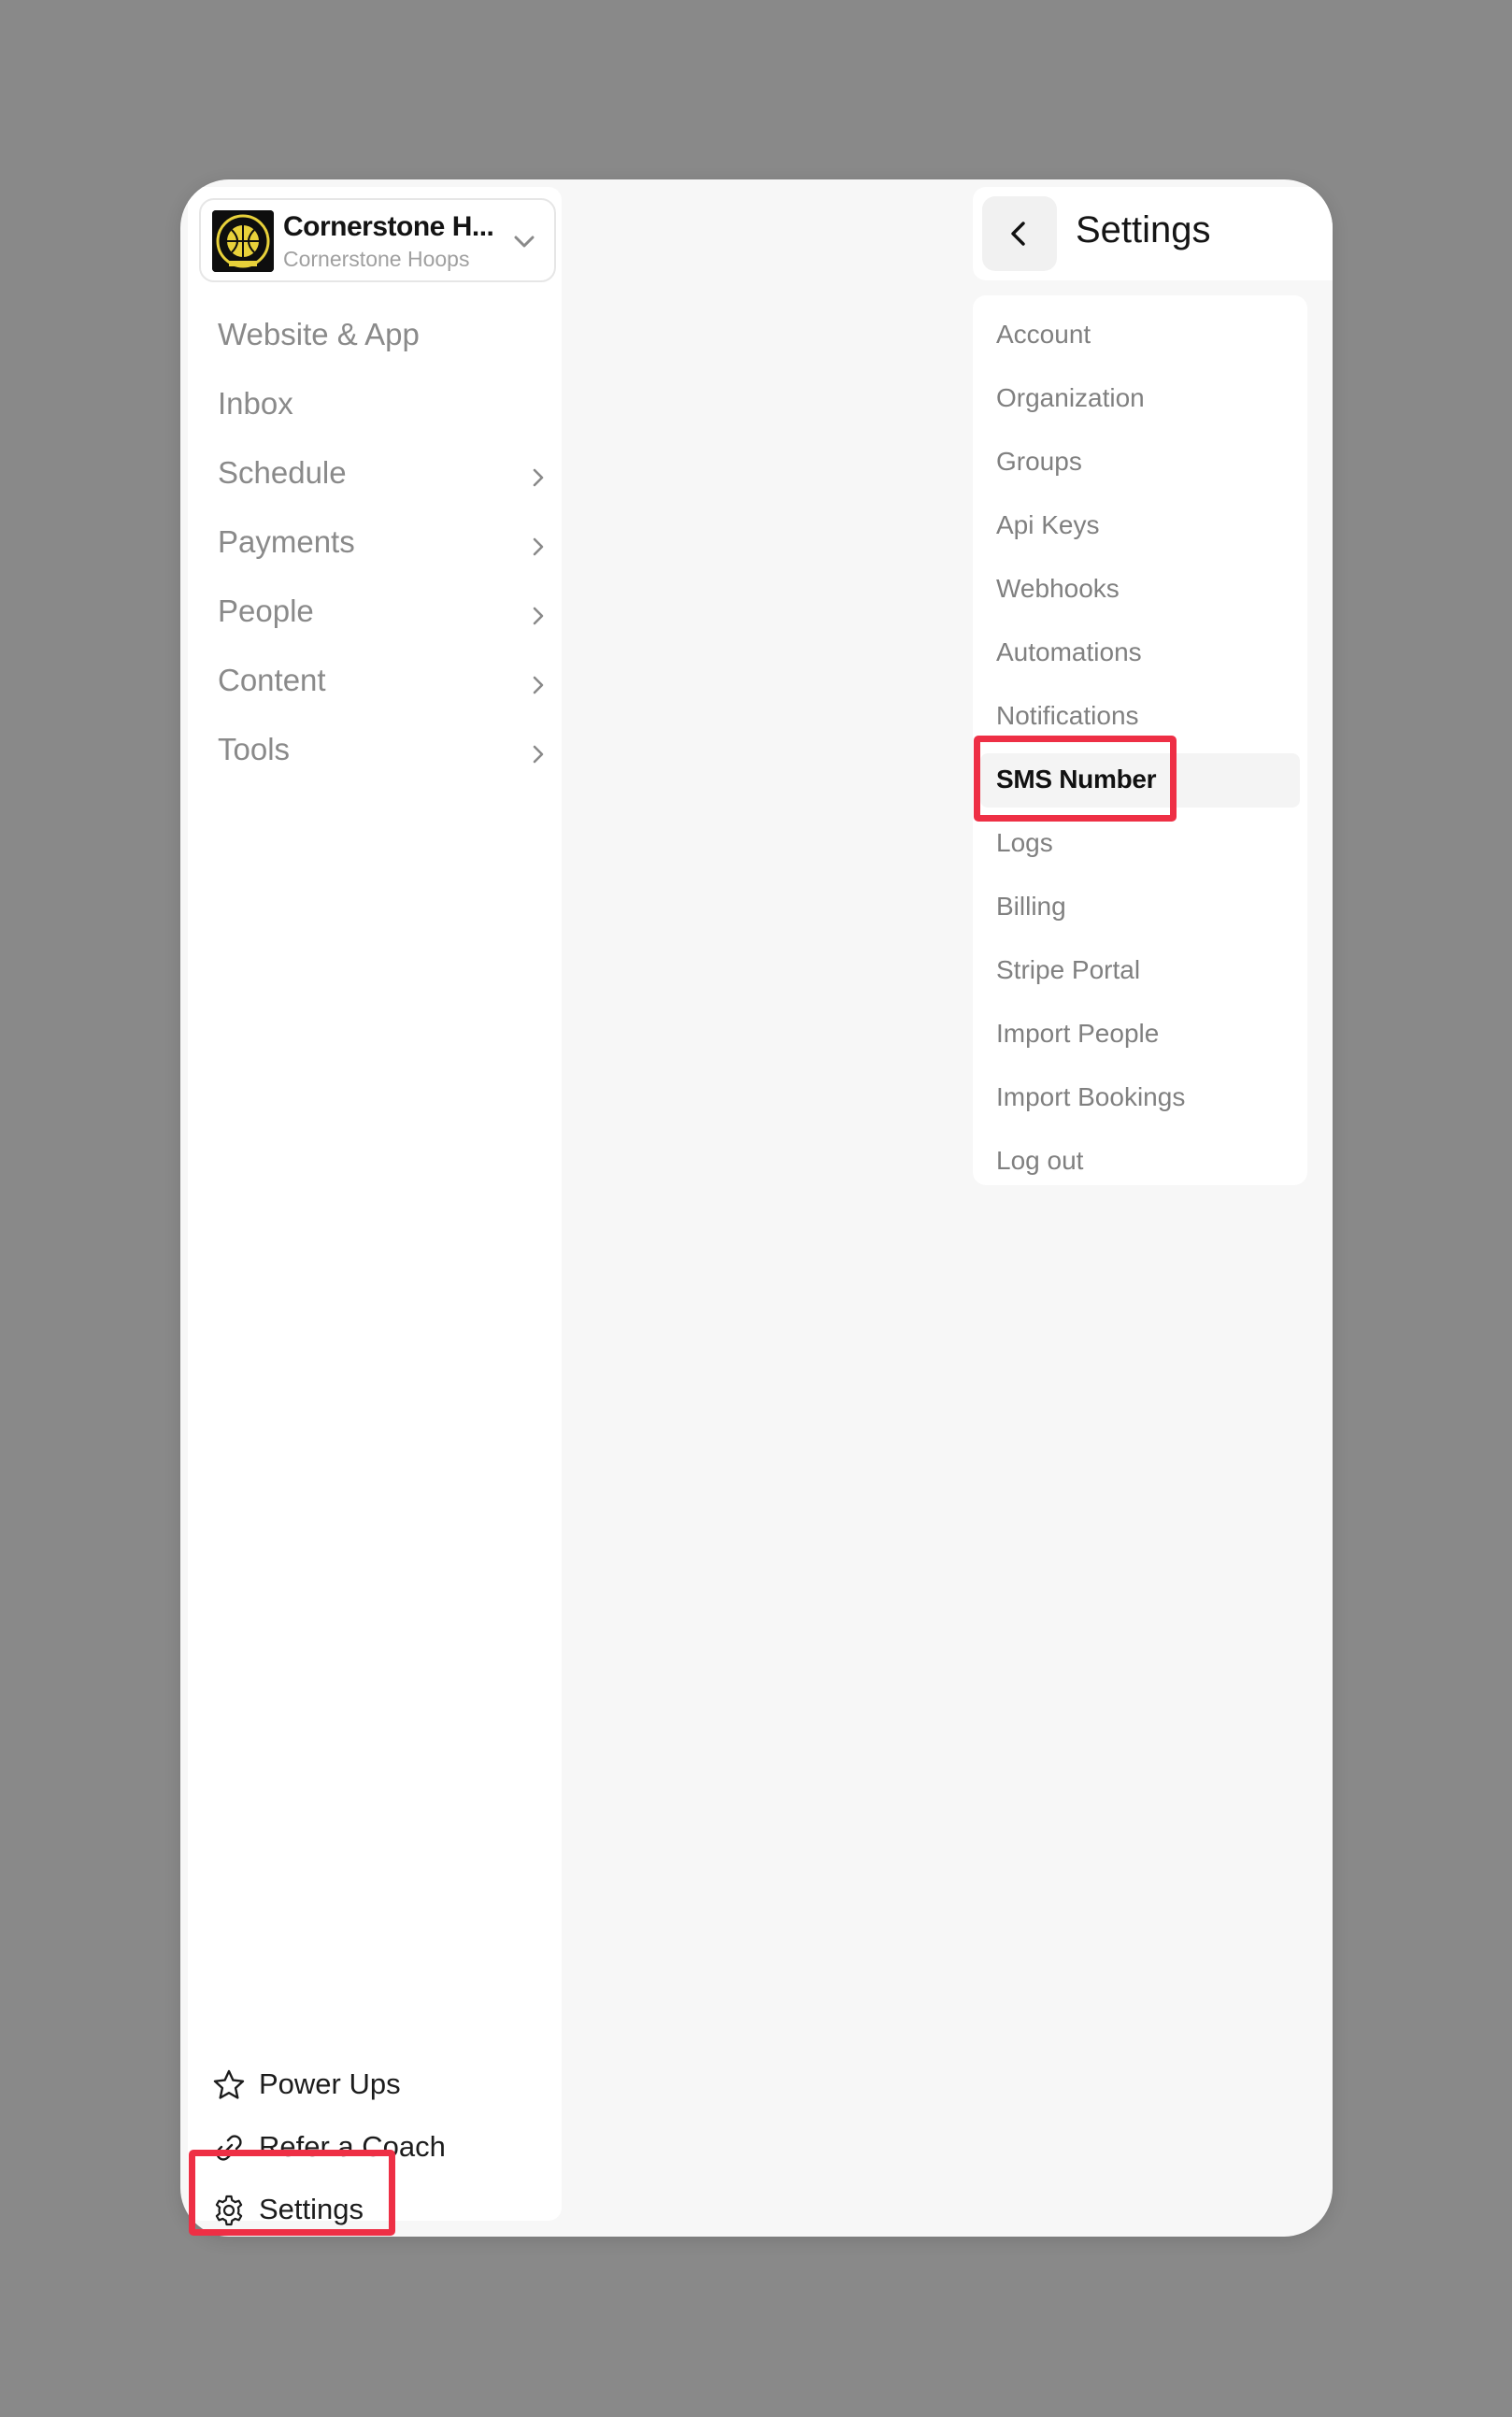 The height and width of the screenshot is (2417, 1512). I want to click on settings-item-account: Account, so click(1140, 335).